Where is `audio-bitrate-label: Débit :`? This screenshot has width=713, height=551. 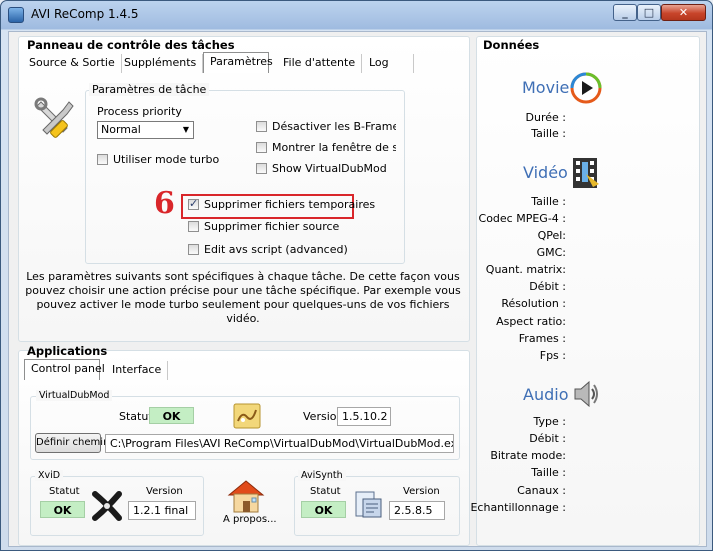
audio-bitrate-label: Débit : is located at coordinates (547, 438).